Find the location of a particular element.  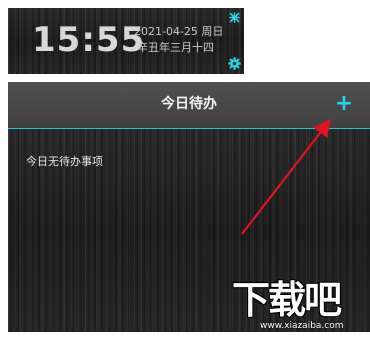

add-todo-button: + is located at coordinates (344, 104).